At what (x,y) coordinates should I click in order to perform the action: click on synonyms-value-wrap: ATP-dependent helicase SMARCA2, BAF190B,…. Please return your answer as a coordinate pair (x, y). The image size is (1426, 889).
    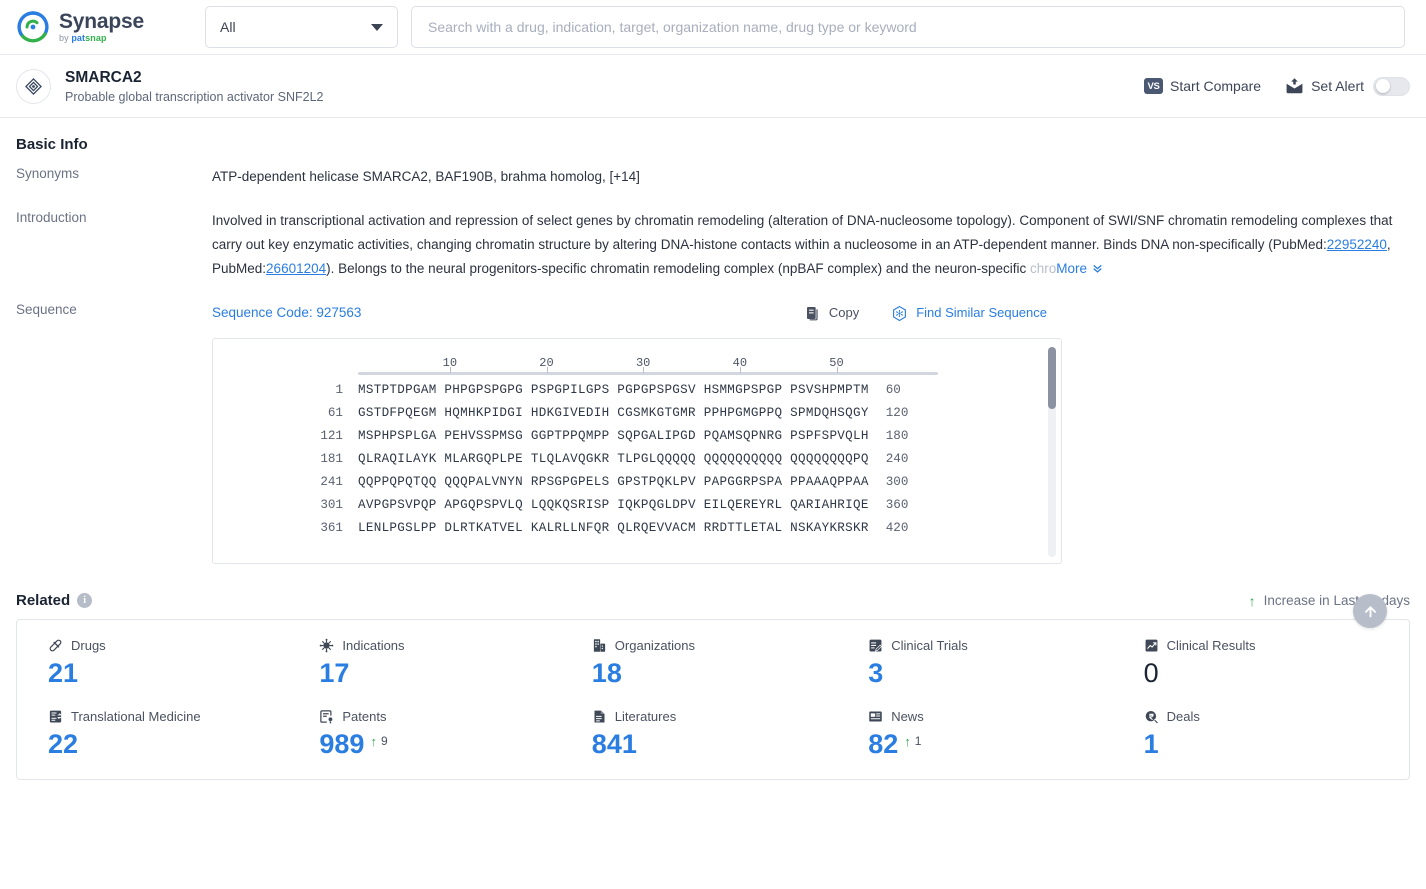
    Looking at the image, I should click on (811, 177).